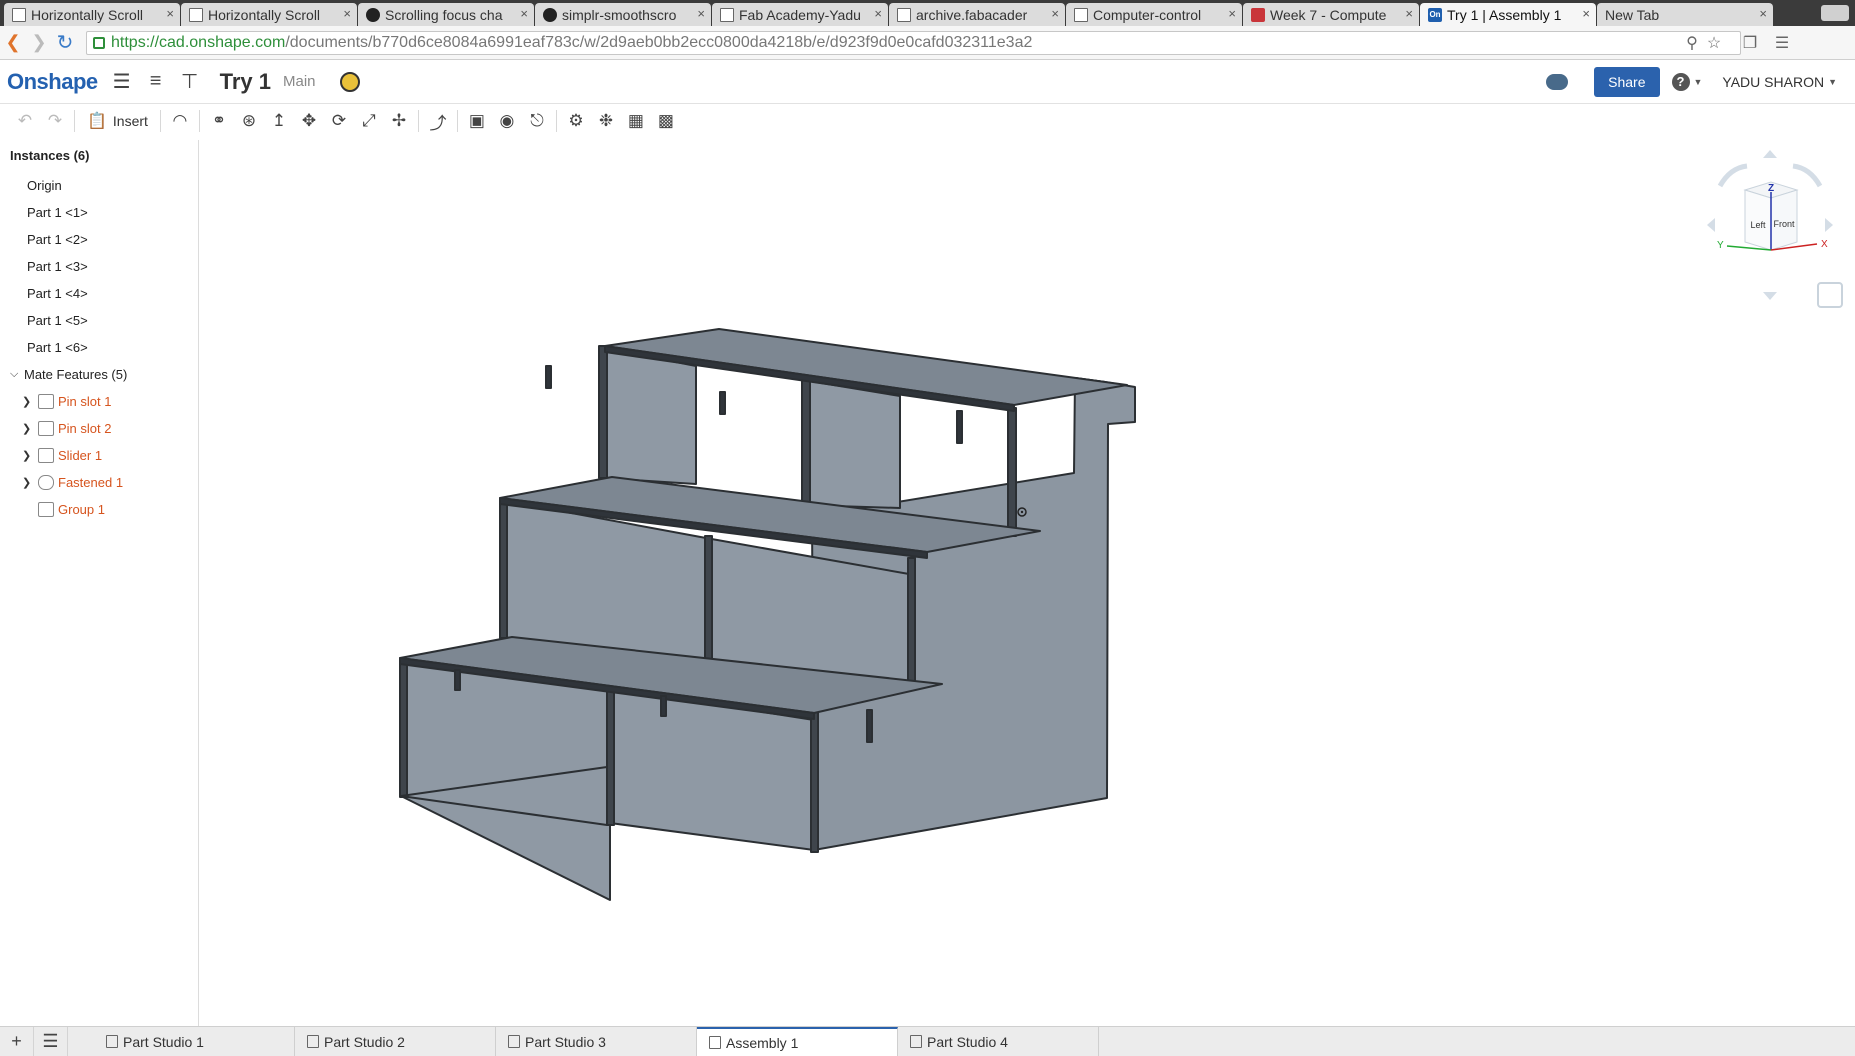  What do you see at coordinates (66, 401) in the screenshot?
I see `mate-pin-slot-1: ❯ Pin slot 1` at bounding box center [66, 401].